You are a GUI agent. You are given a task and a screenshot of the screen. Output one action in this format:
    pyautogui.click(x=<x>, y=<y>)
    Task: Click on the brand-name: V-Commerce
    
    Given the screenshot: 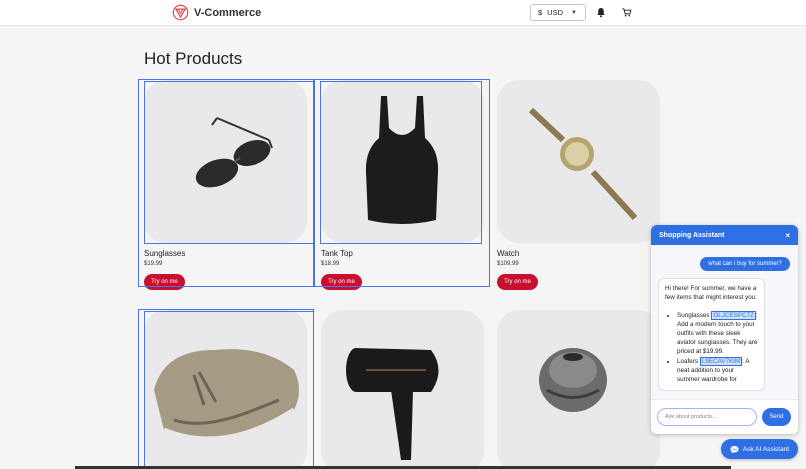 What is the action you would take?
    pyautogui.click(x=228, y=12)
    